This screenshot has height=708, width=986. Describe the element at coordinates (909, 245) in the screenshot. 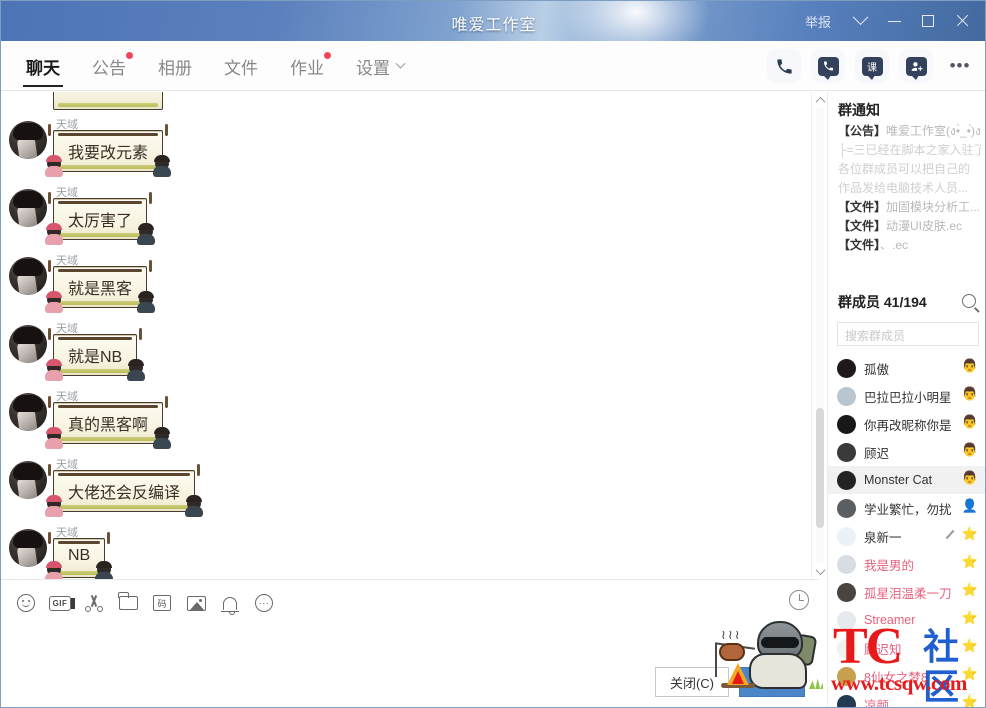

I see `notice-item: 【文件】、.ec` at that location.